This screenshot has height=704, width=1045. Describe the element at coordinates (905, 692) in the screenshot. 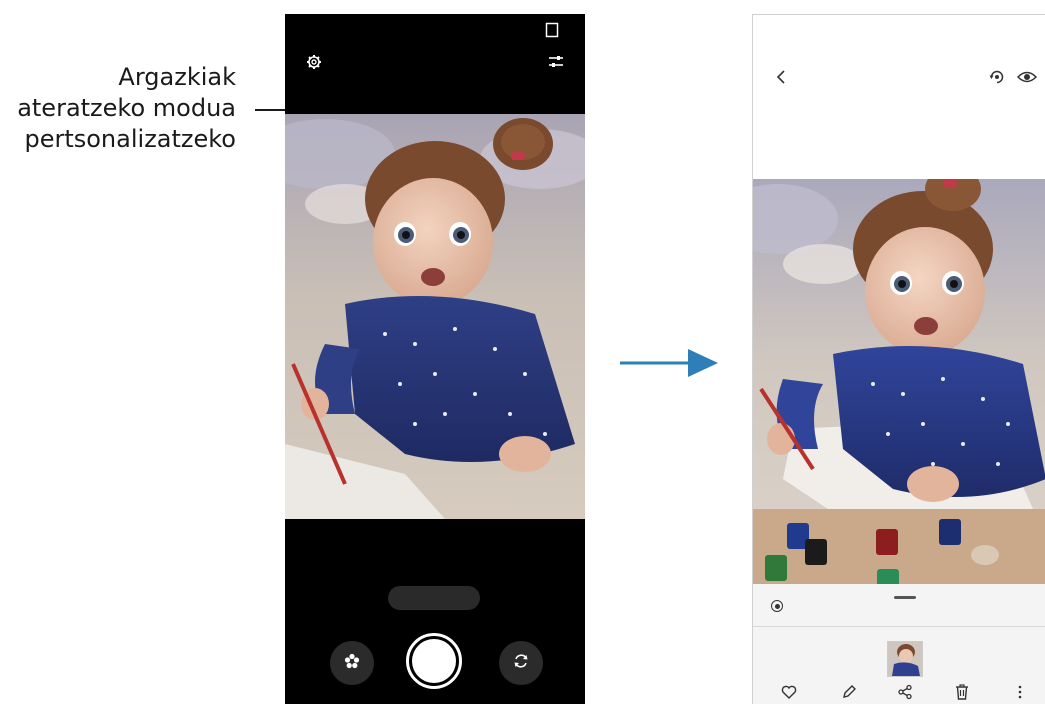

I see `share-icon` at that location.